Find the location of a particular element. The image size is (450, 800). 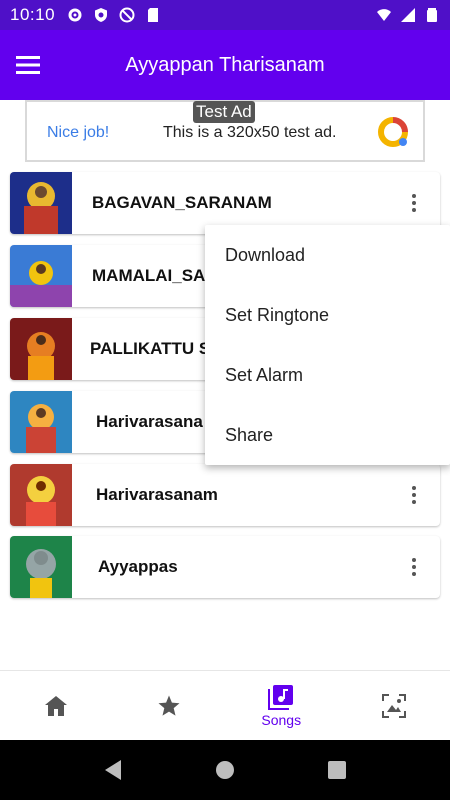

settings-gear-icon is located at coordinates (75, 15).